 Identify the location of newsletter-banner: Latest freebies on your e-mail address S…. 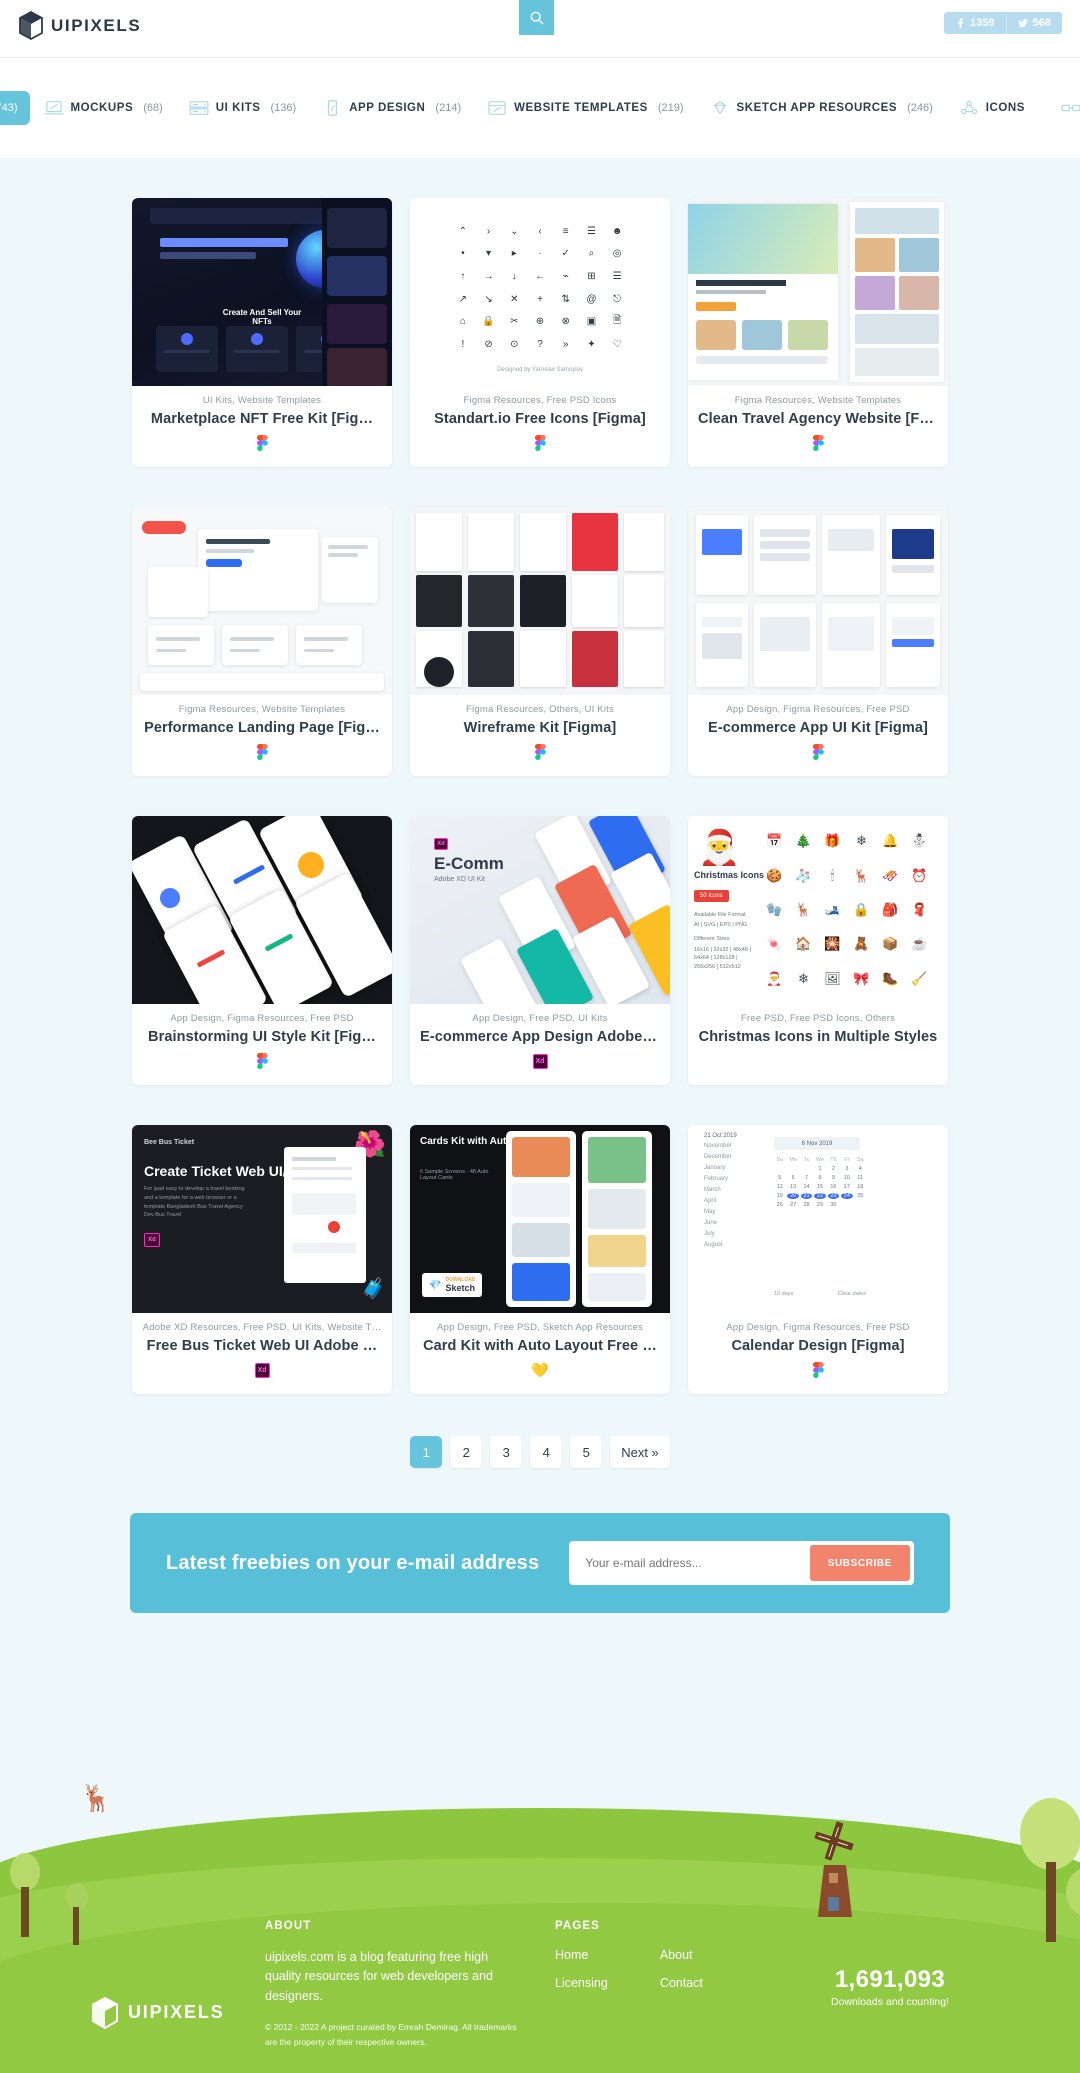
(540, 1563).